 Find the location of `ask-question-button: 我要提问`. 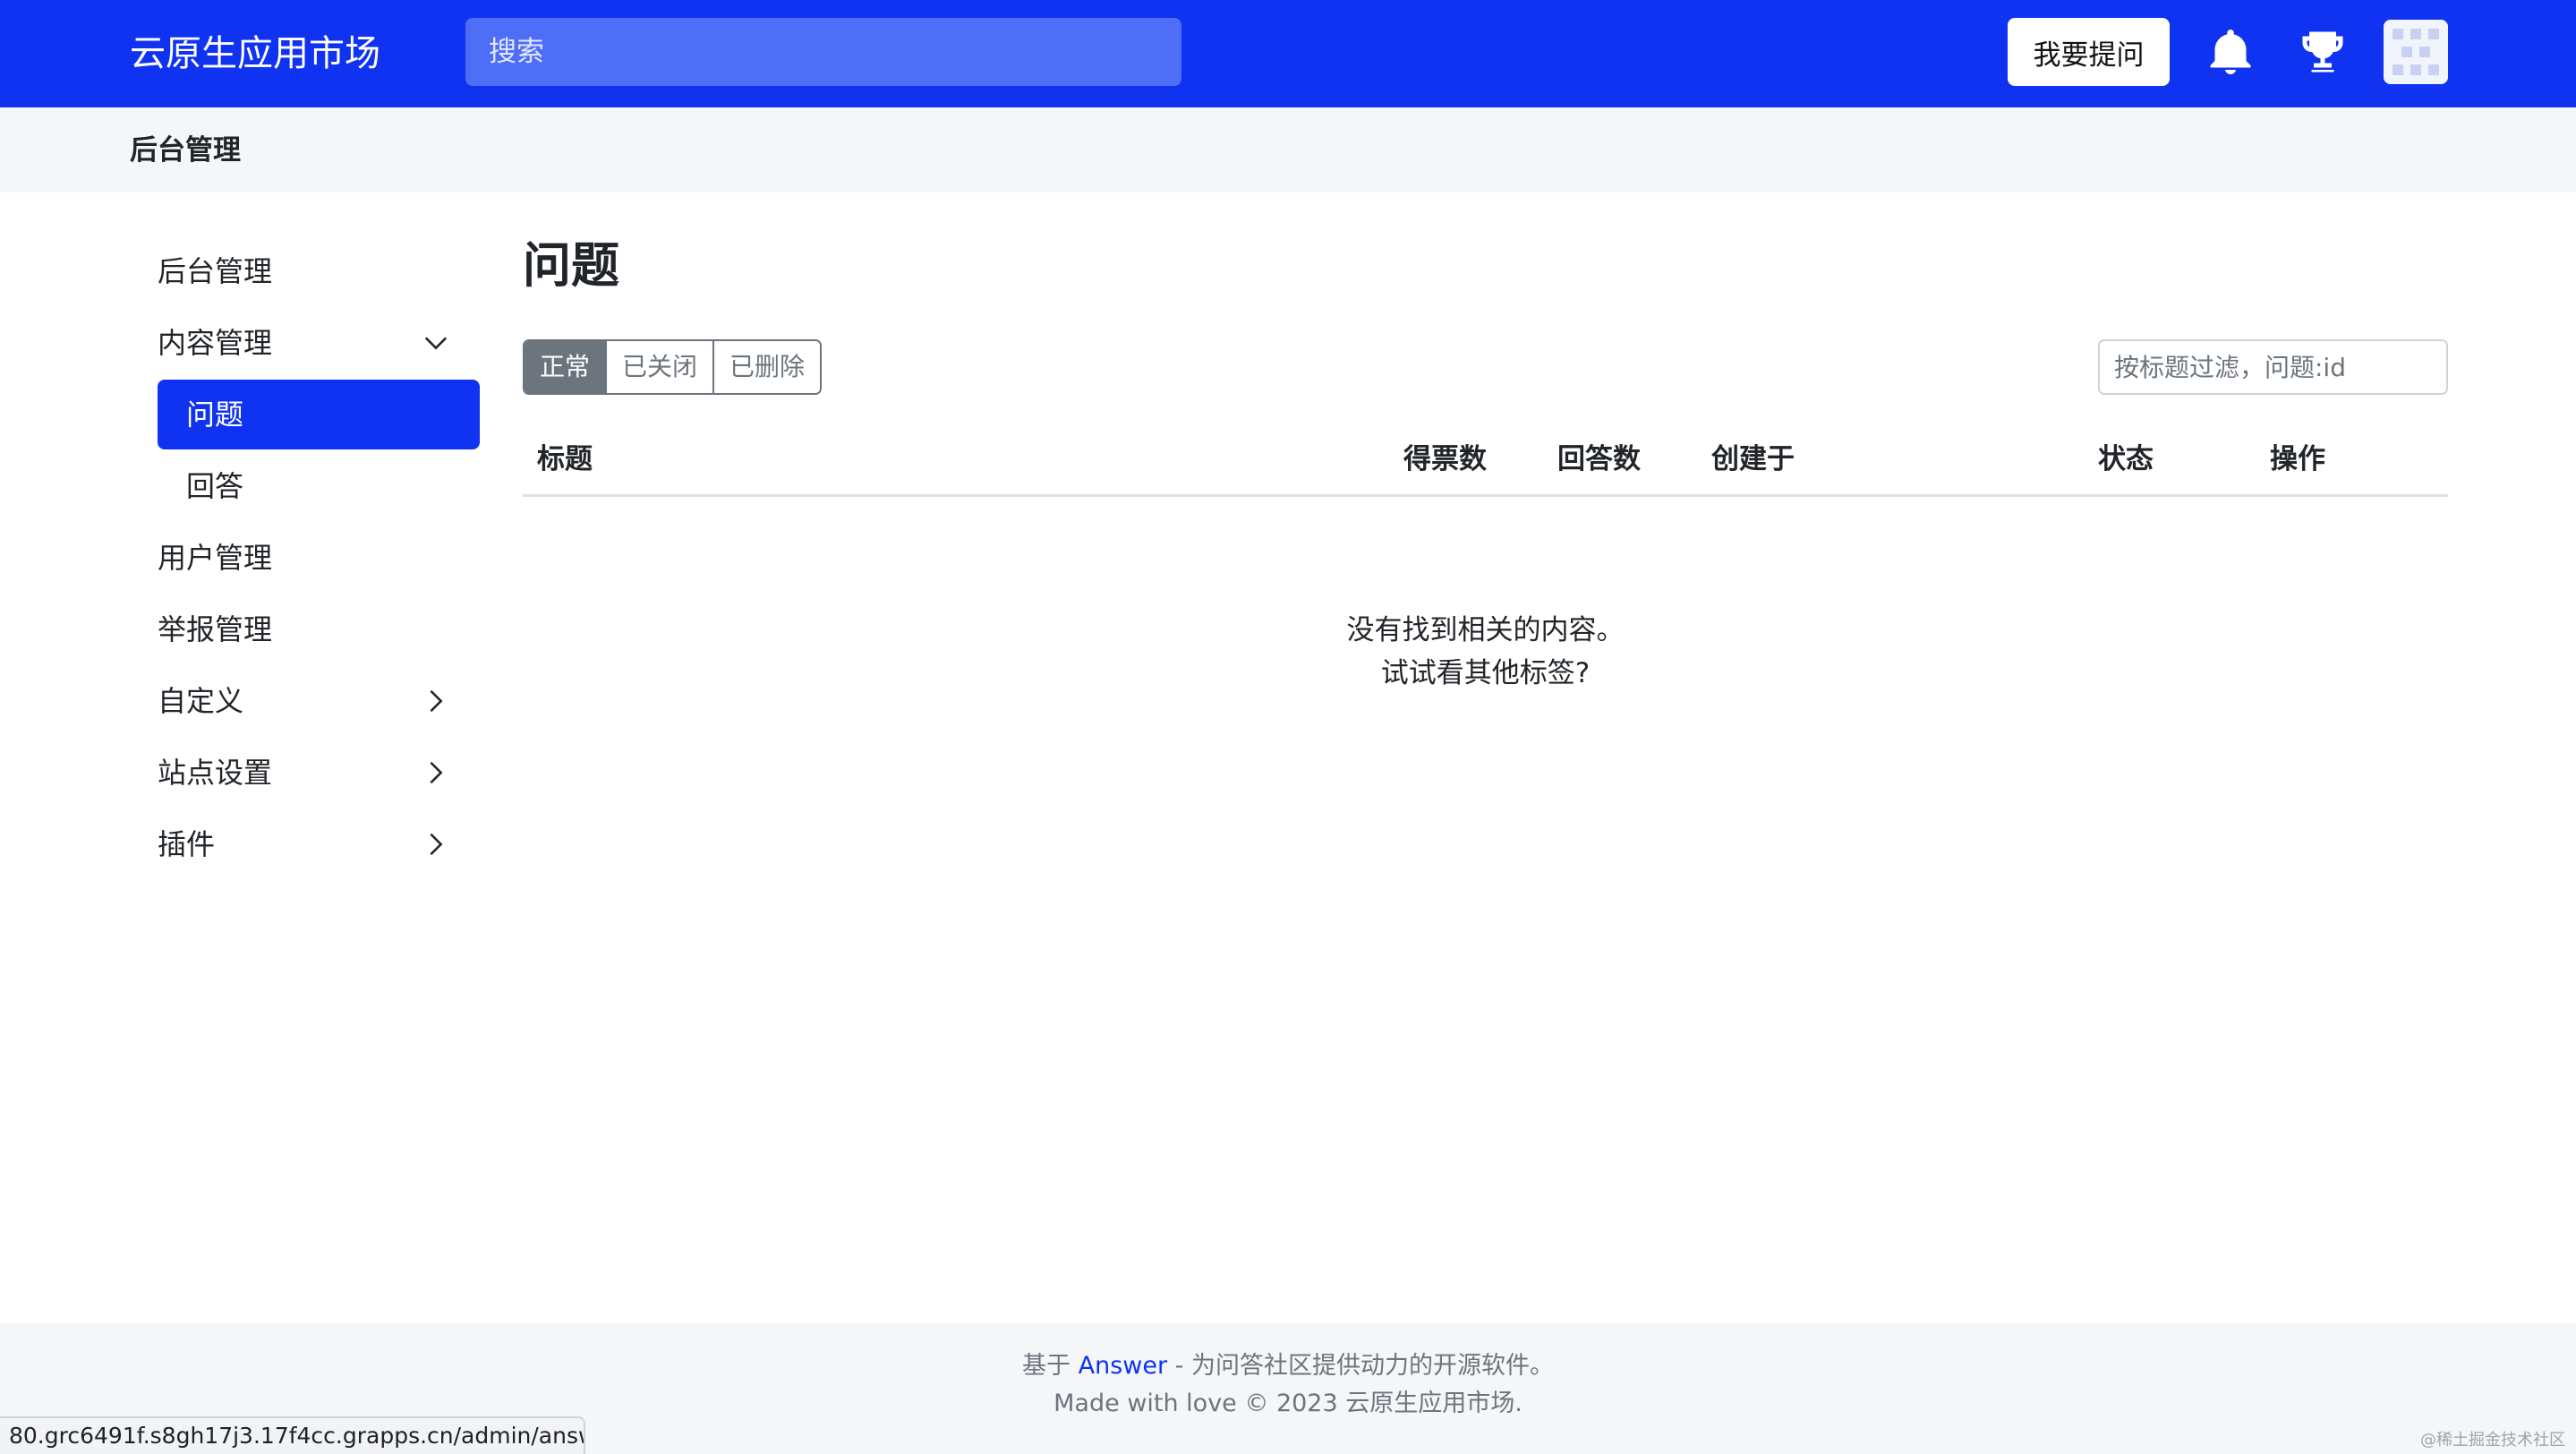

ask-question-button: 我要提问 is located at coordinates (2089, 52).